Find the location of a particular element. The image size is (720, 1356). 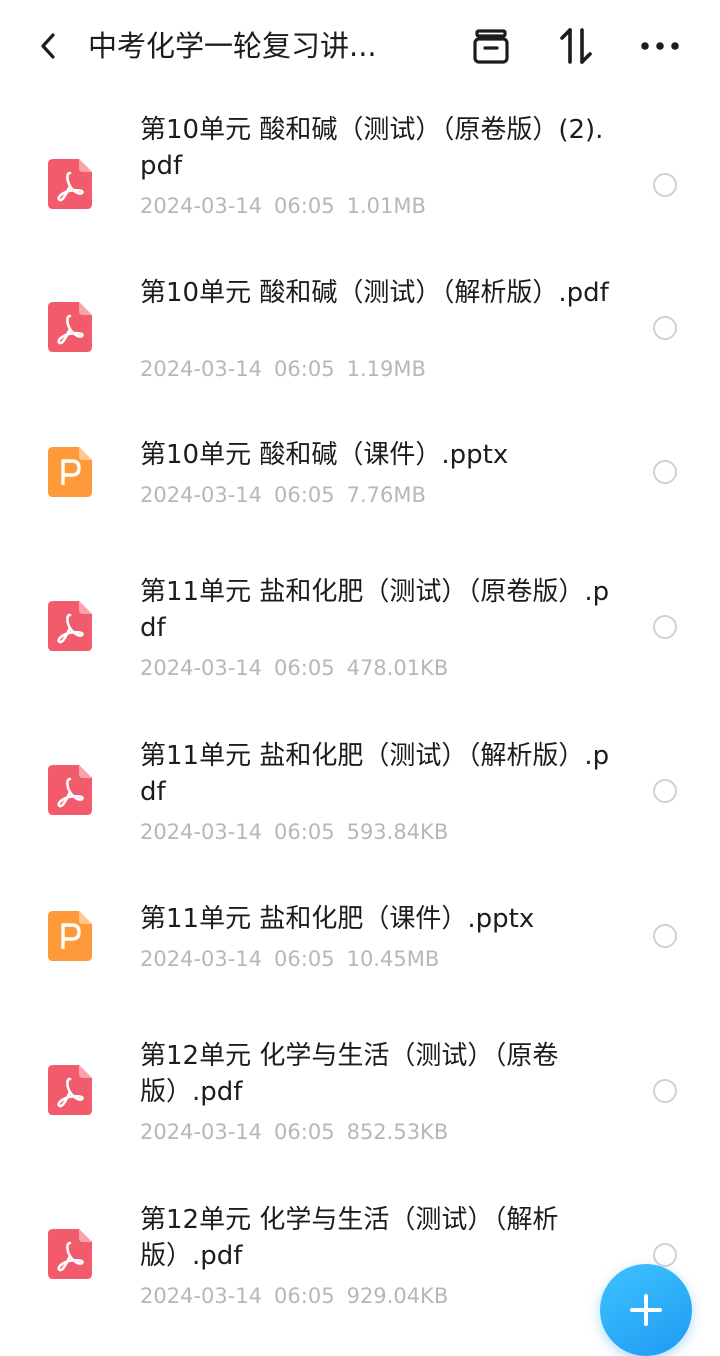

back-button is located at coordinates (48, 46).